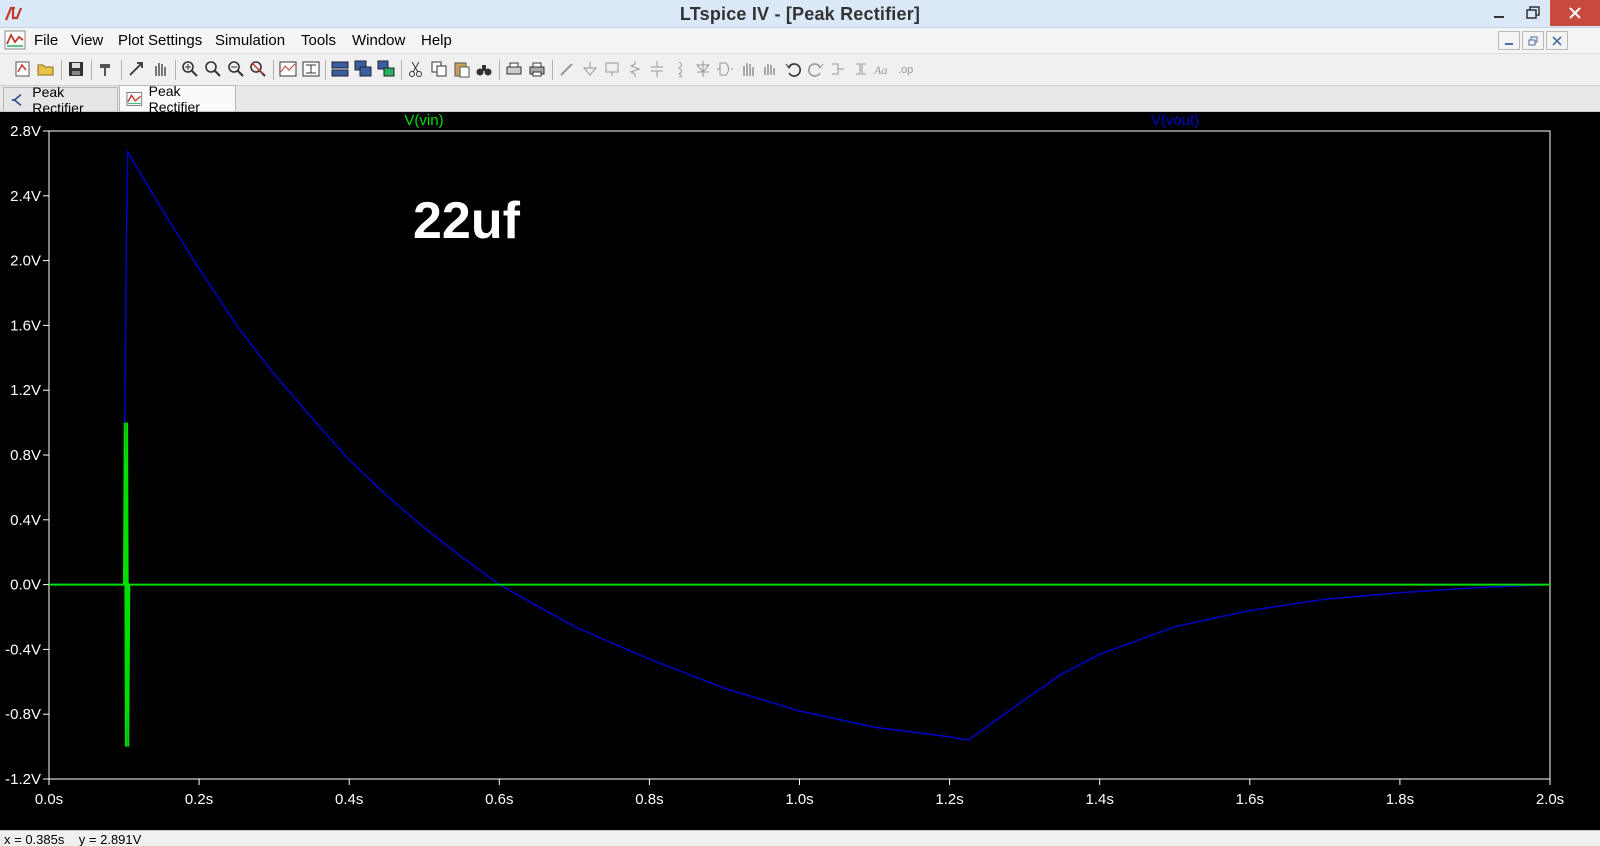  Describe the element at coordinates (590, 69) in the screenshot. I see `ground-button` at that location.